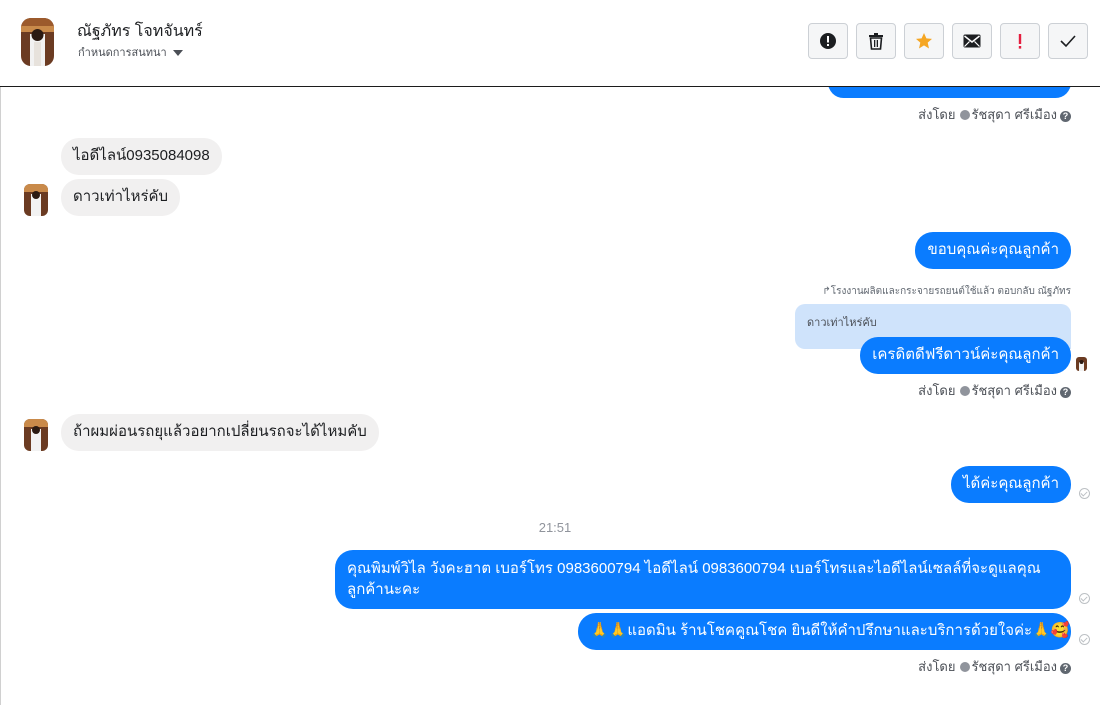 This screenshot has width=1100, height=706. I want to click on mark-done-button, so click(1068, 41).